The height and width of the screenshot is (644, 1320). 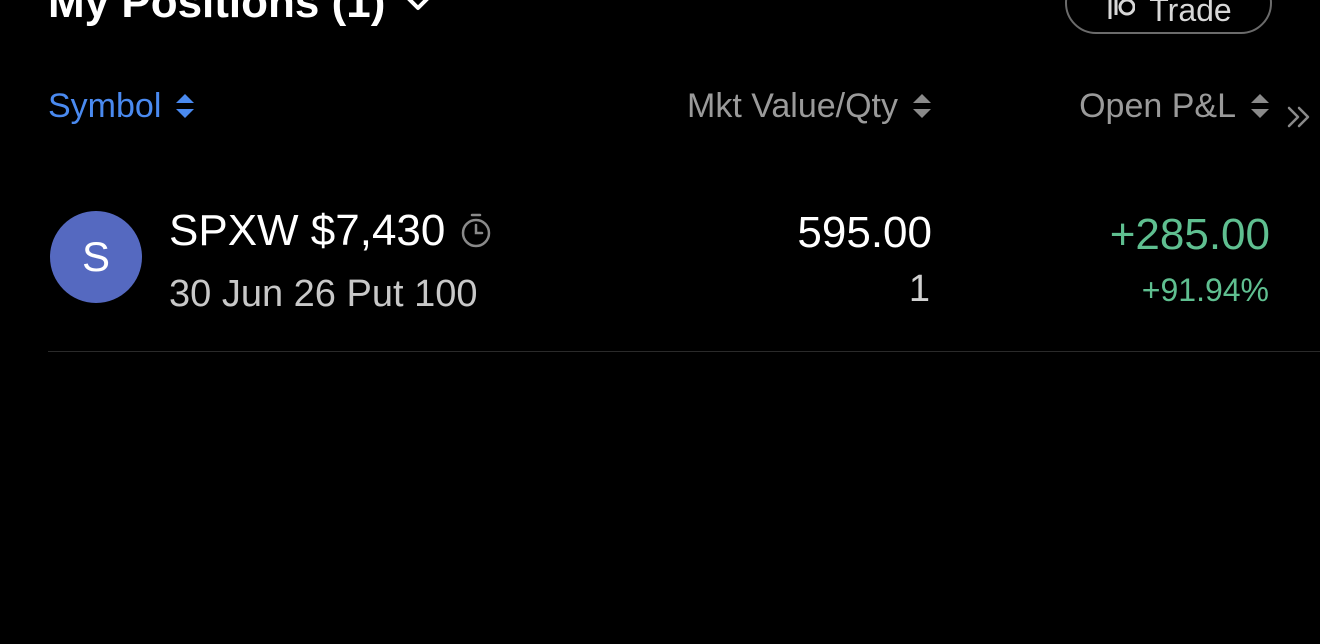 What do you see at coordinates (1157, 105) in the screenshot?
I see `column-header-open-pnl-label: Open P&L` at bounding box center [1157, 105].